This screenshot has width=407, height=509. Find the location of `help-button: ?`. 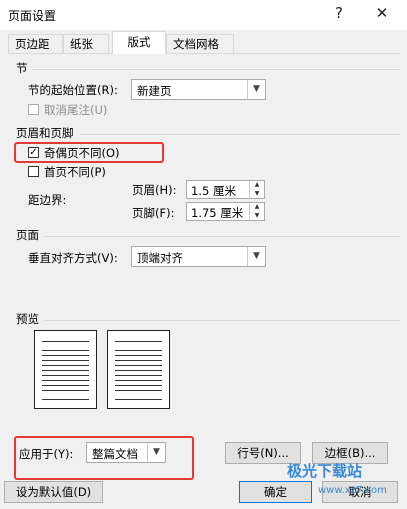

help-button: ? is located at coordinates (339, 13).